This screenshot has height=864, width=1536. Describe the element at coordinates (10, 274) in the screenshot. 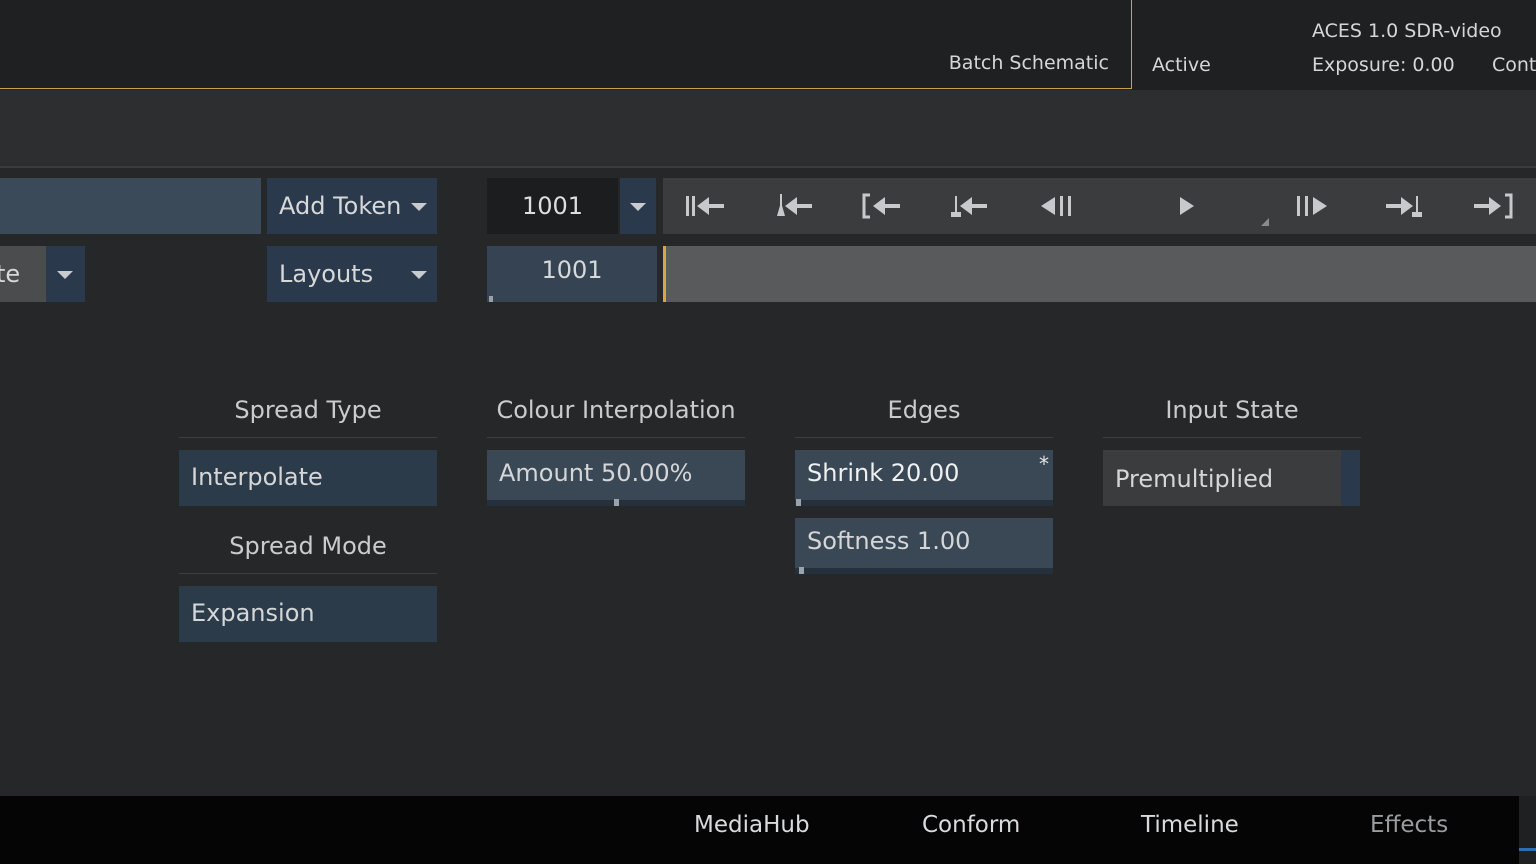

I see `preset-value: te` at that location.